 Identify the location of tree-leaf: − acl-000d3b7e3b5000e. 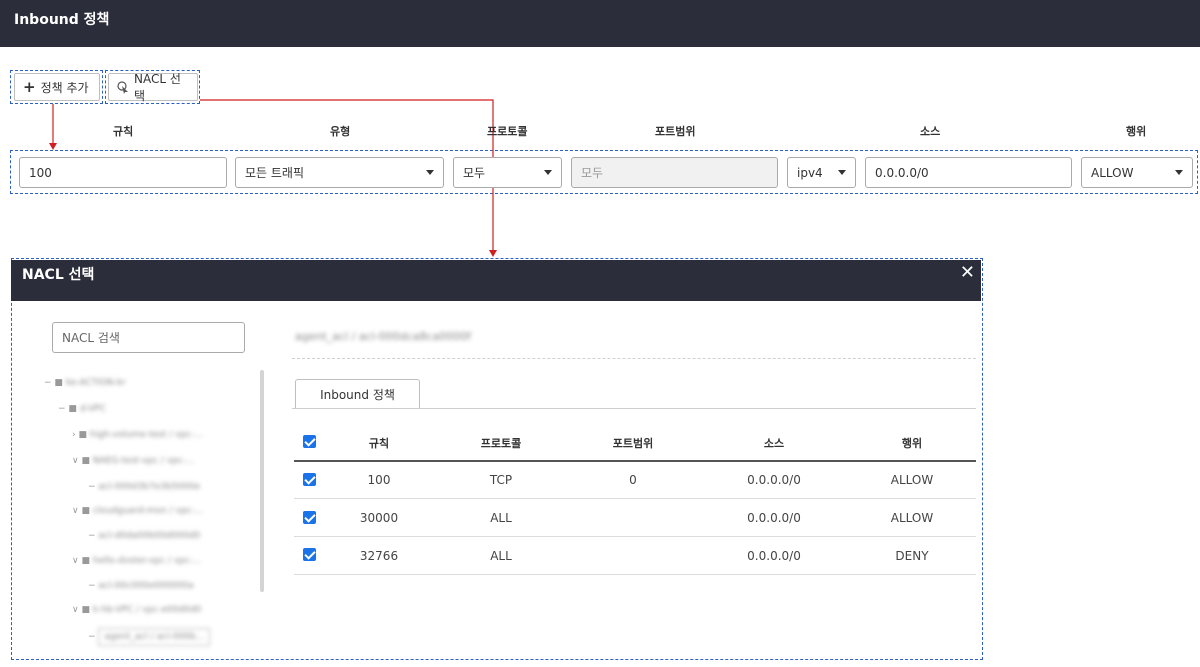
(144, 487).